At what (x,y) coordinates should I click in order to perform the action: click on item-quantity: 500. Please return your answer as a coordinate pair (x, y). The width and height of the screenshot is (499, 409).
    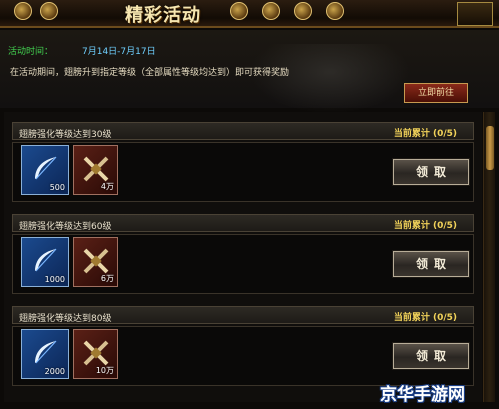
    Looking at the image, I should click on (57, 187).